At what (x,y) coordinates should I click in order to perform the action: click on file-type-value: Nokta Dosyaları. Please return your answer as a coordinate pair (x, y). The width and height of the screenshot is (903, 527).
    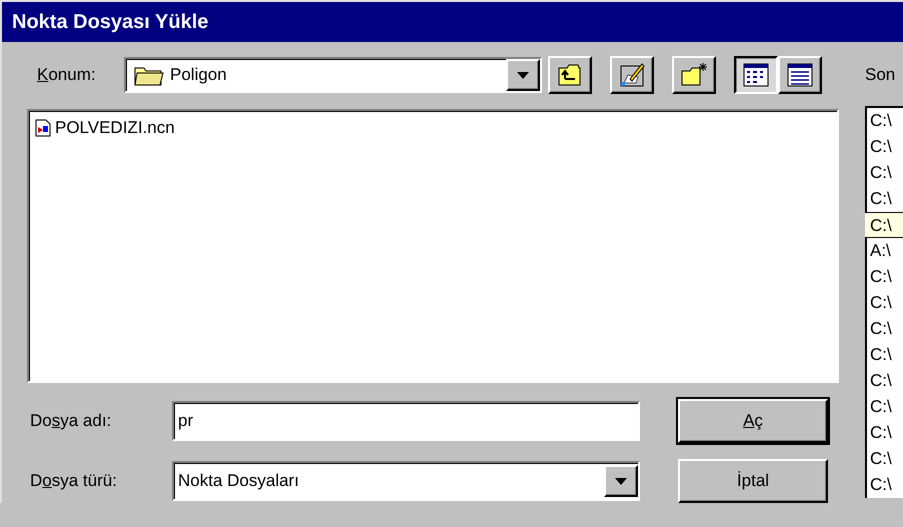
    Looking at the image, I should click on (238, 481).